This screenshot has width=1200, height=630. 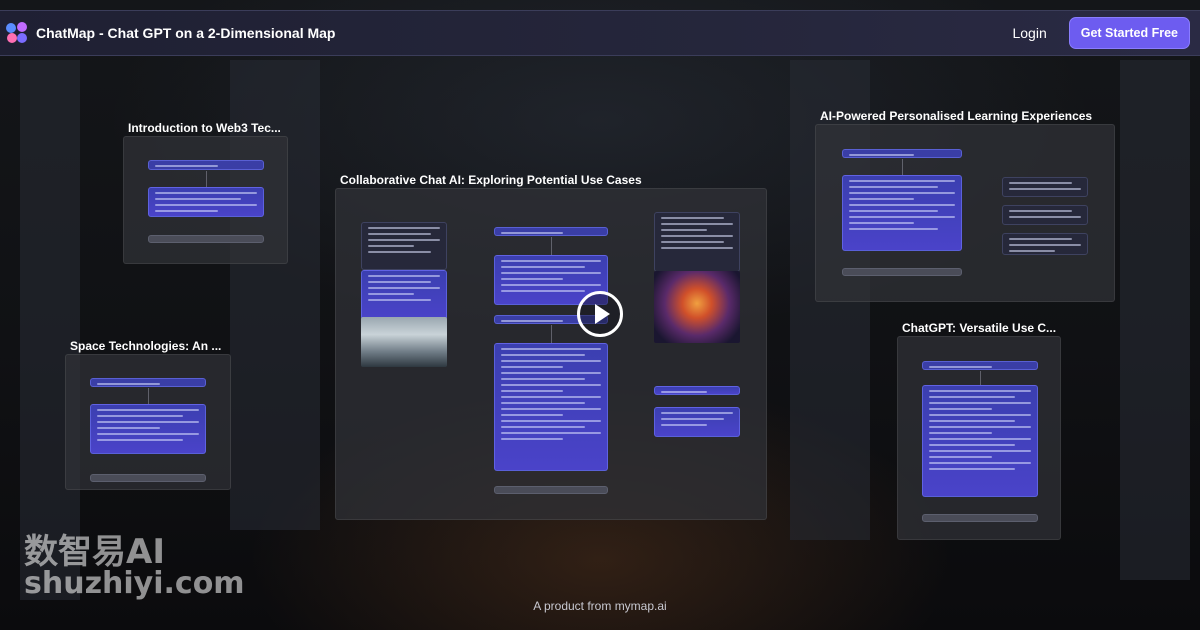 What do you see at coordinates (965, 213) in the screenshot?
I see `chat-card-ai-learning` at bounding box center [965, 213].